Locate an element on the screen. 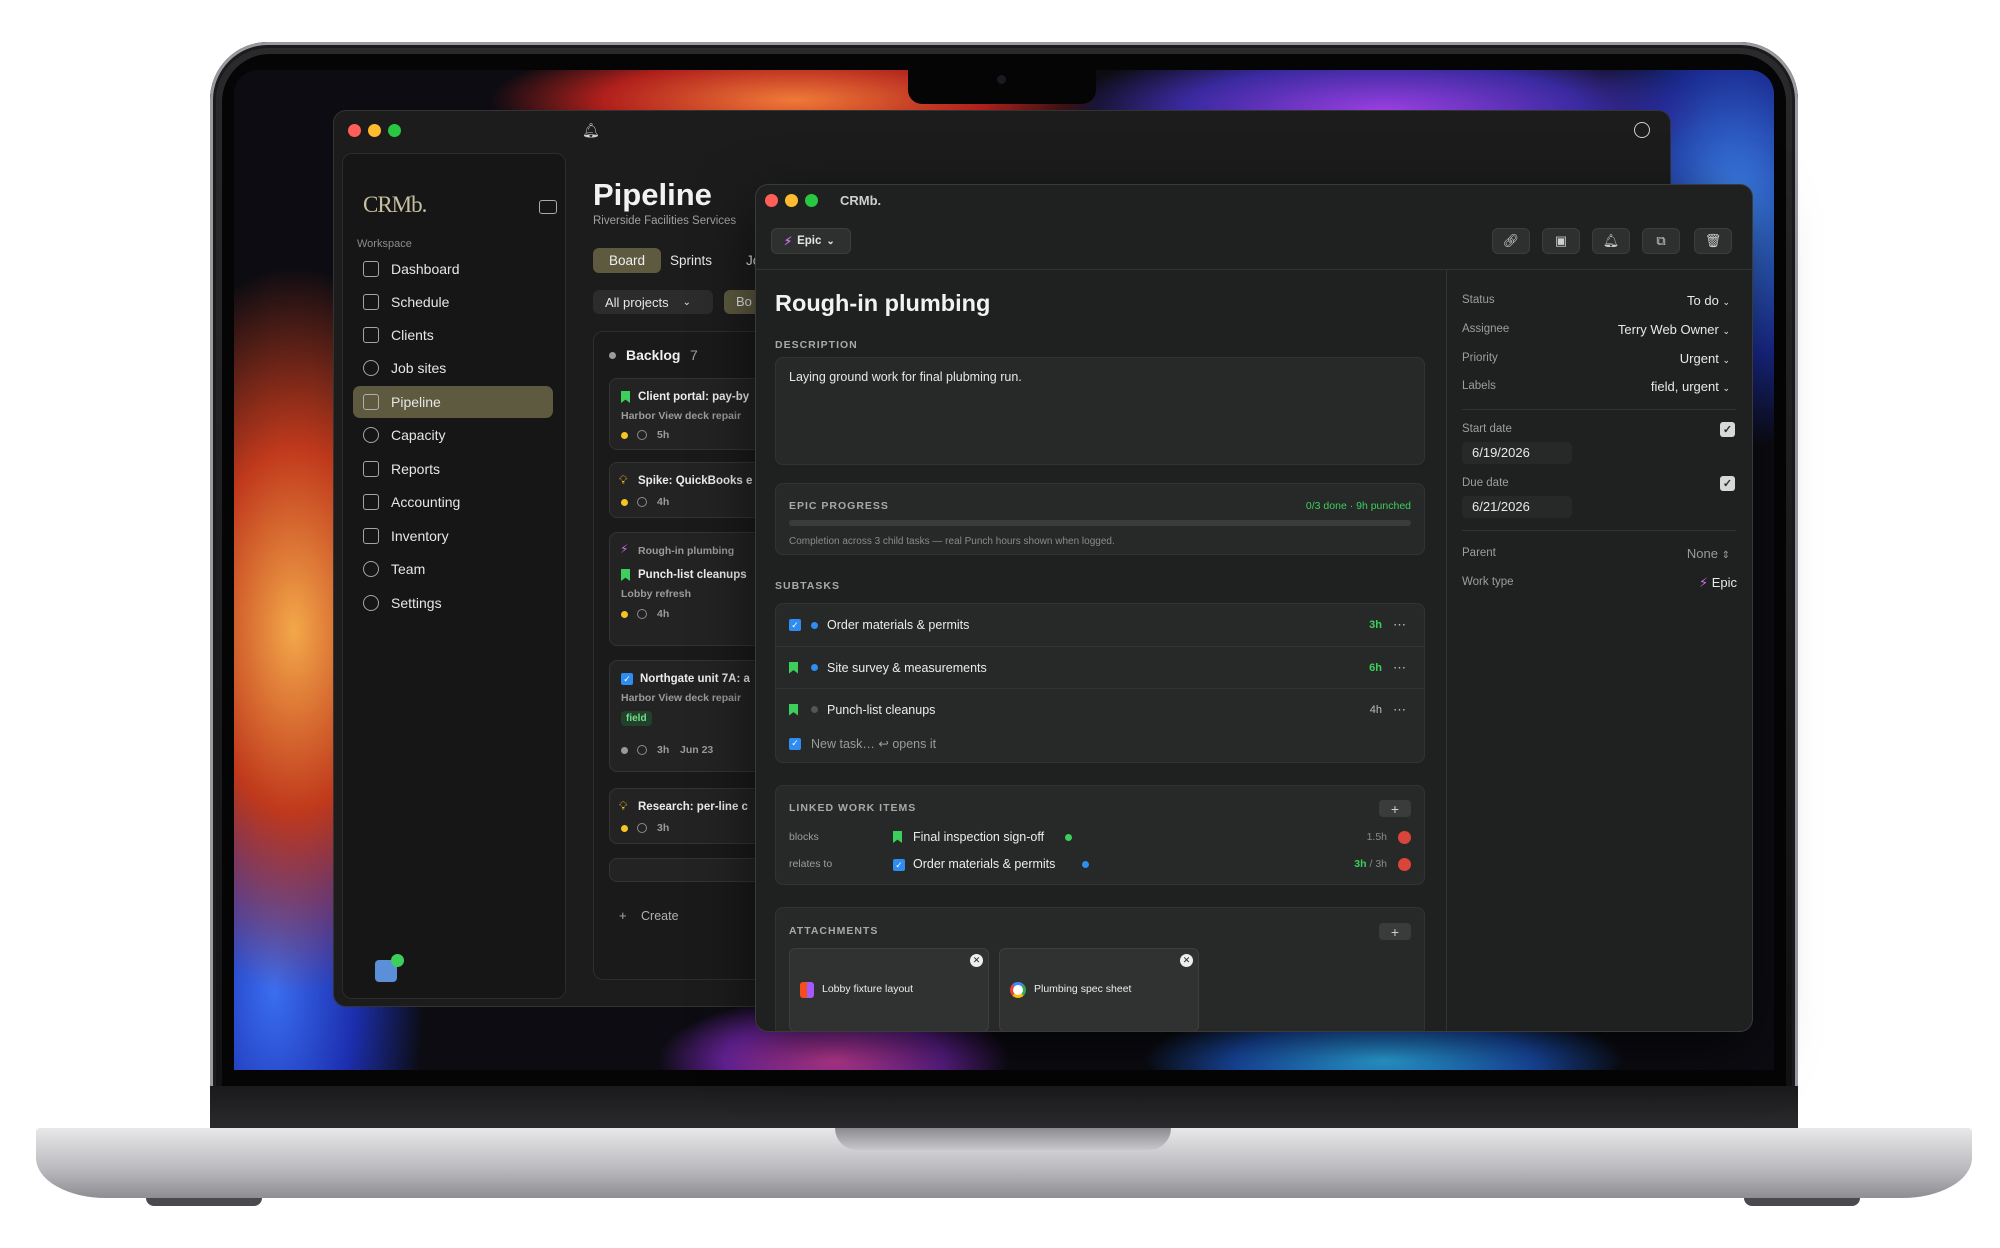 This screenshot has width=2000, height=1248. lightning-icon: ⚡︎ is located at coordinates (788, 242).